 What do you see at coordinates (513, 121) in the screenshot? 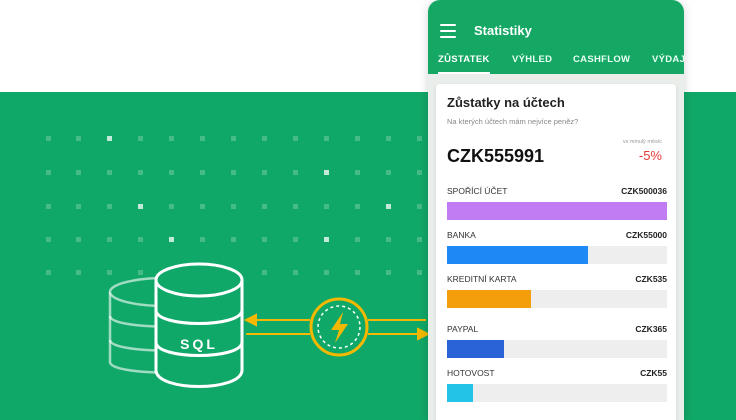
I see `card-subtitle: Na kterých účtech mám nejvíce peněz?` at bounding box center [513, 121].